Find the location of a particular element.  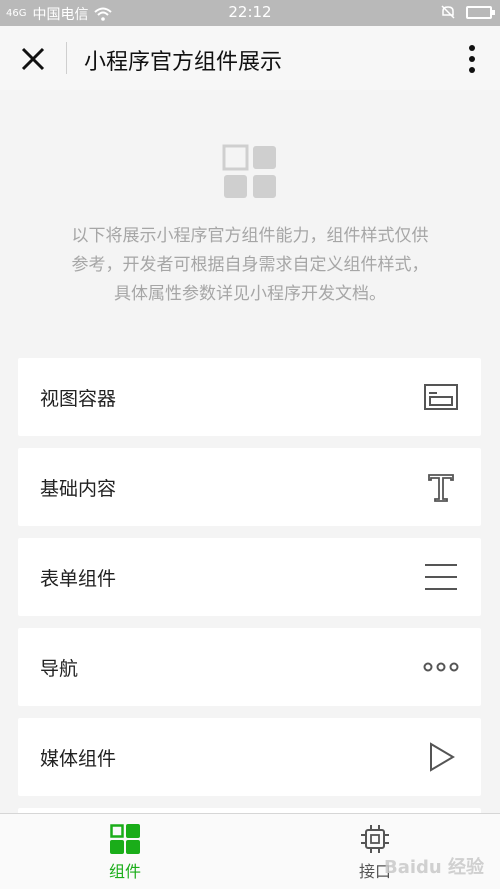

intro-line: 以下将展示小程序官方组件能力，组件样式仅供 is located at coordinates (250, 236).